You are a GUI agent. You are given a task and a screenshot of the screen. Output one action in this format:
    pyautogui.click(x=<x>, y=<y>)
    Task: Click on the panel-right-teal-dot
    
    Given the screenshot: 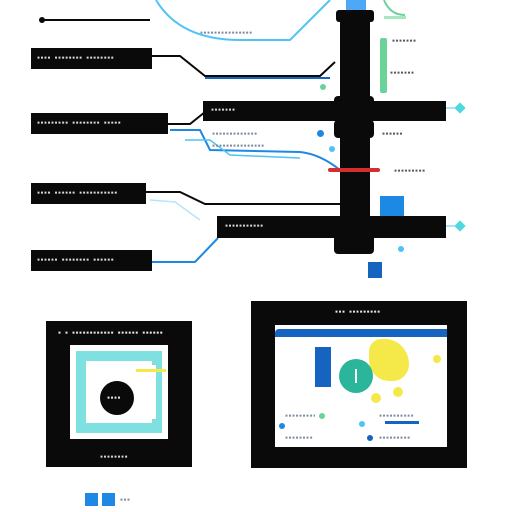 What is the action you would take?
    pyautogui.click(x=362, y=424)
    